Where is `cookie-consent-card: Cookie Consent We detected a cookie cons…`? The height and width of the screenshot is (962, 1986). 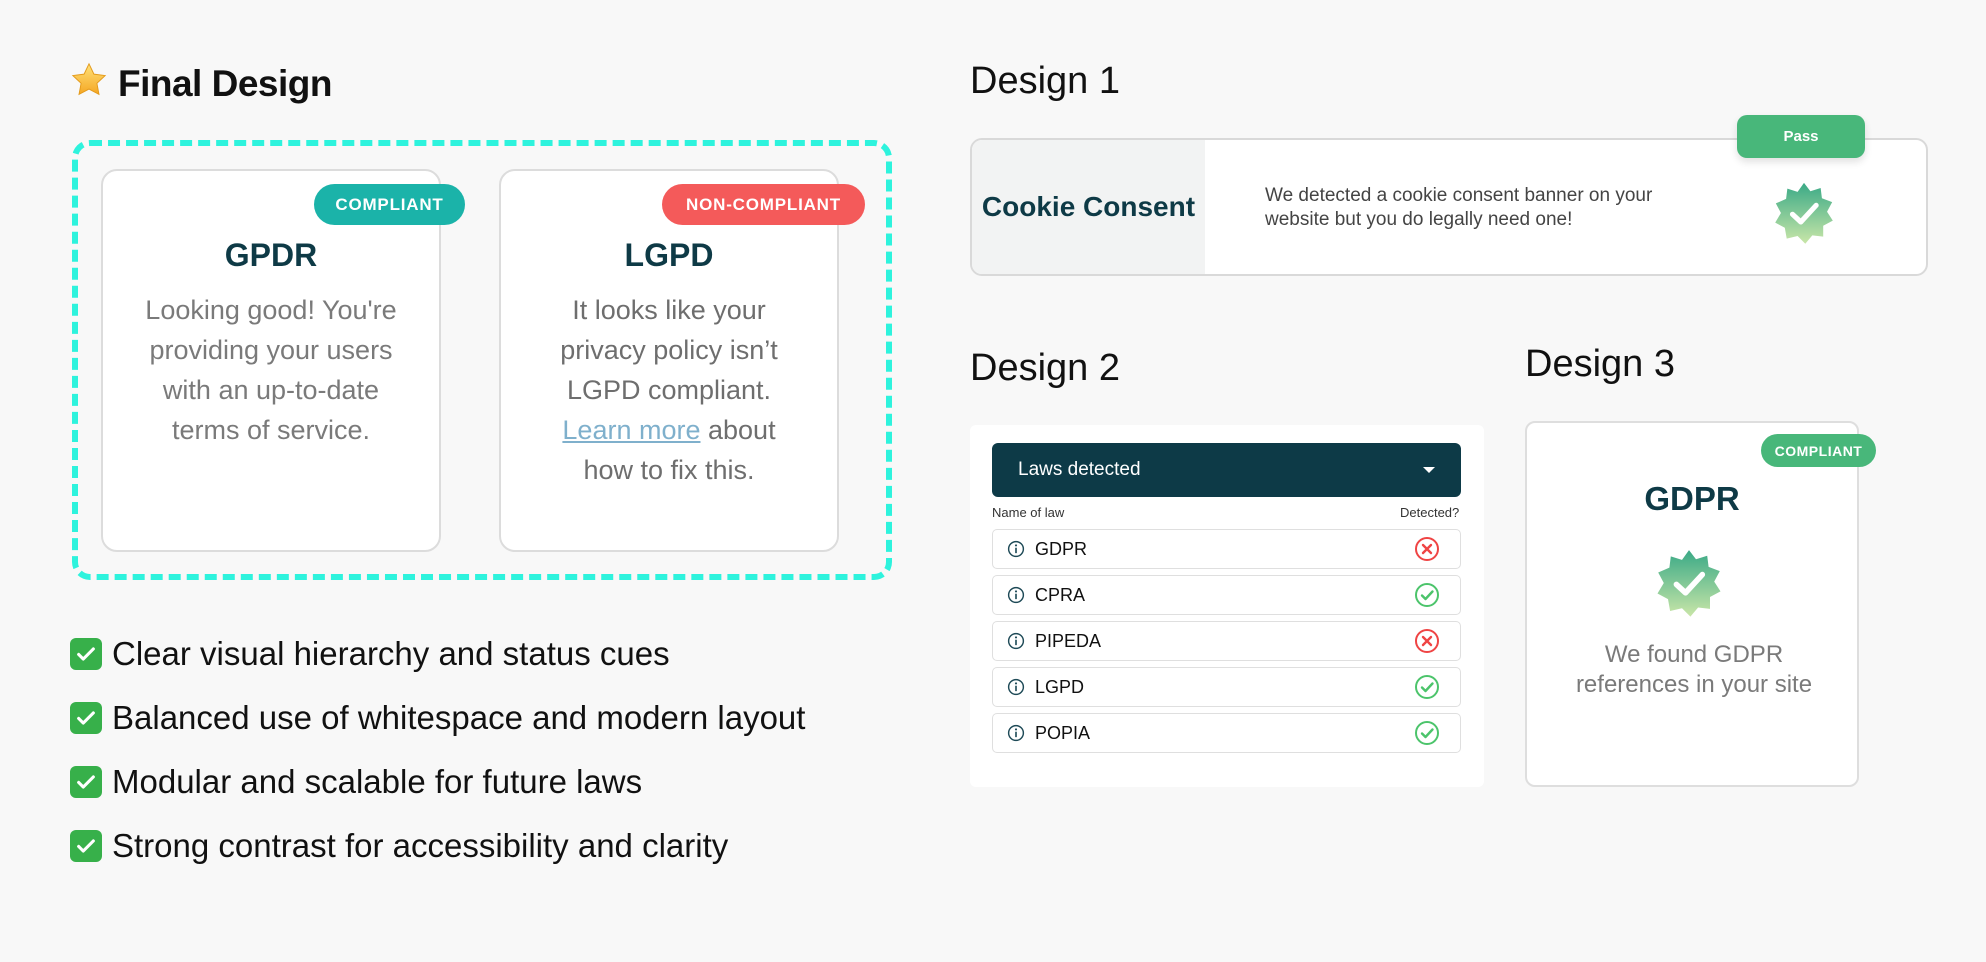 cookie-consent-card: Cookie Consent We detected a cookie cons… is located at coordinates (1449, 207).